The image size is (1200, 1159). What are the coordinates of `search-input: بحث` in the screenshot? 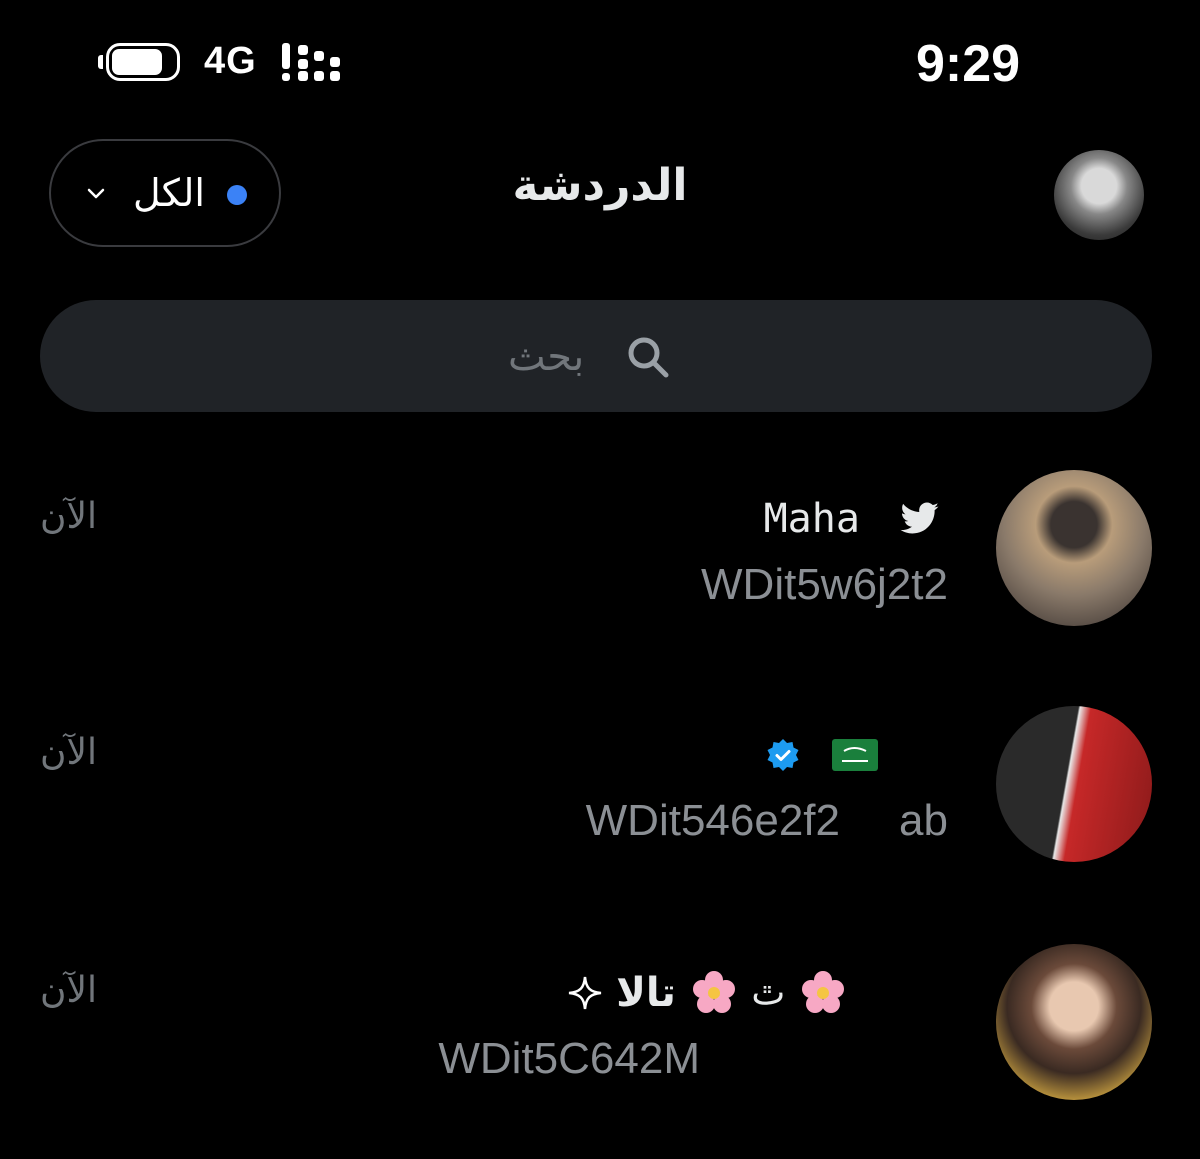 It's located at (546, 357).